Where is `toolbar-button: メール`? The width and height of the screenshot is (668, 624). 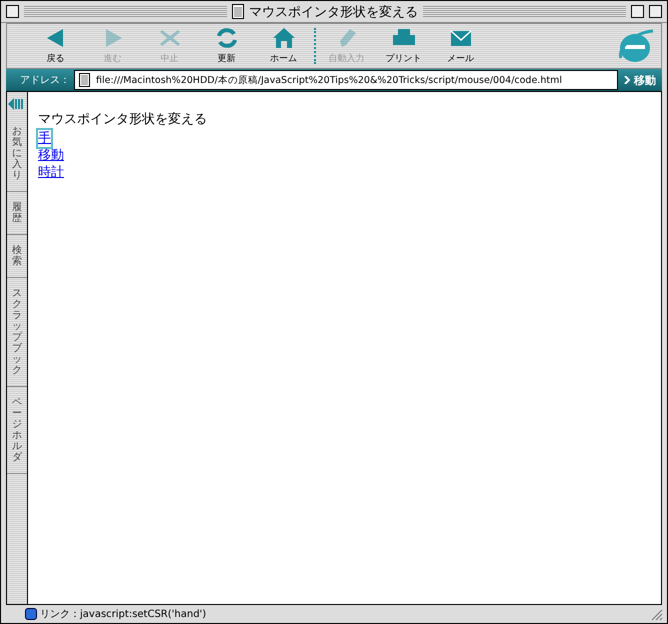
toolbar-button: メール is located at coordinates (460, 46).